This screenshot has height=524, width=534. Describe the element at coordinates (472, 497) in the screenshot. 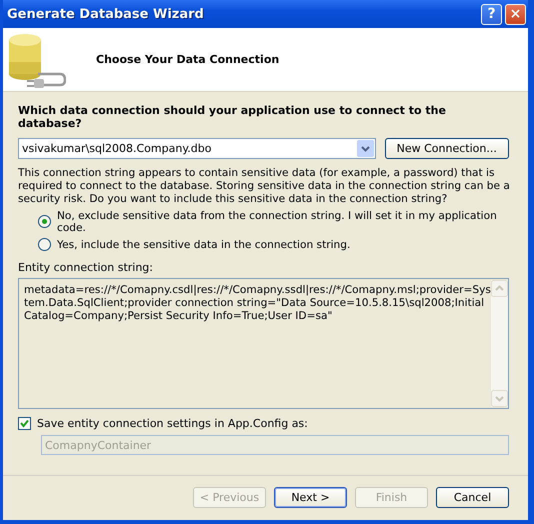

I see `wizard-button: Cancel` at that location.